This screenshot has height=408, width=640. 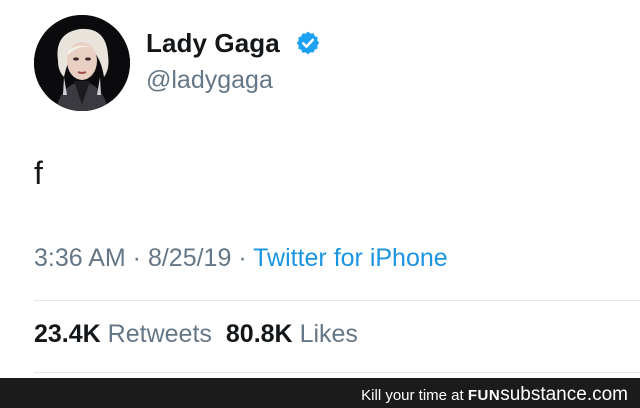 I want to click on likes-count: 80.8K, so click(x=259, y=334).